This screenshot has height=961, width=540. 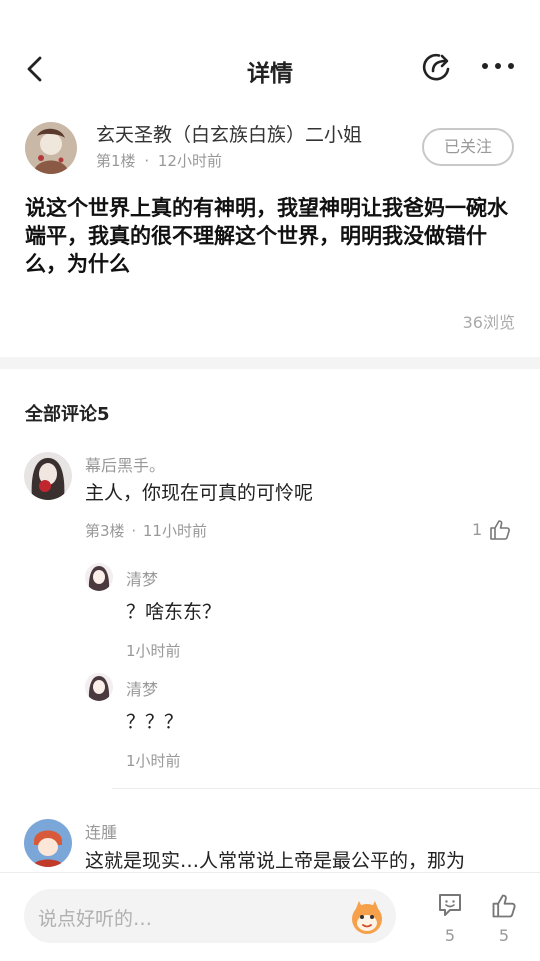 I want to click on post-time: 12小时前, so click(x=189, y=161).